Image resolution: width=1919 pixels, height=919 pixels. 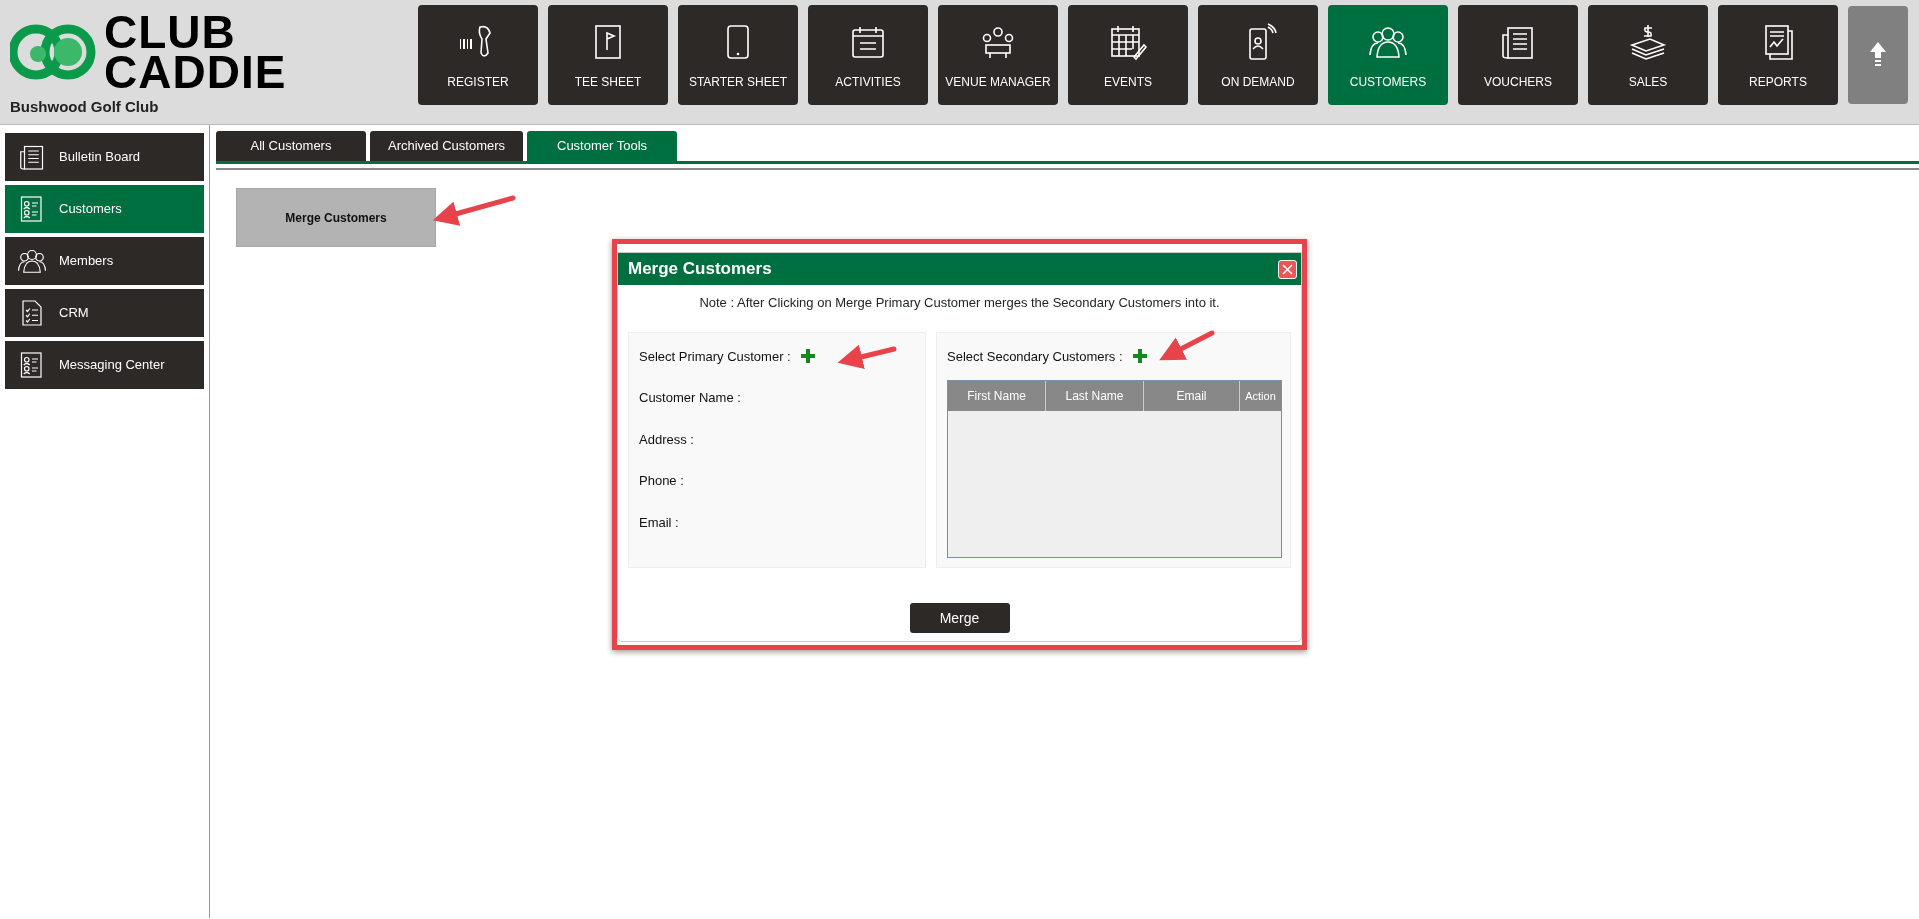 What do you see at coordinates (336, 217) in the screenshot?
I see `merge-customers-button: Merge Customers` at bounding box center [336, 217].